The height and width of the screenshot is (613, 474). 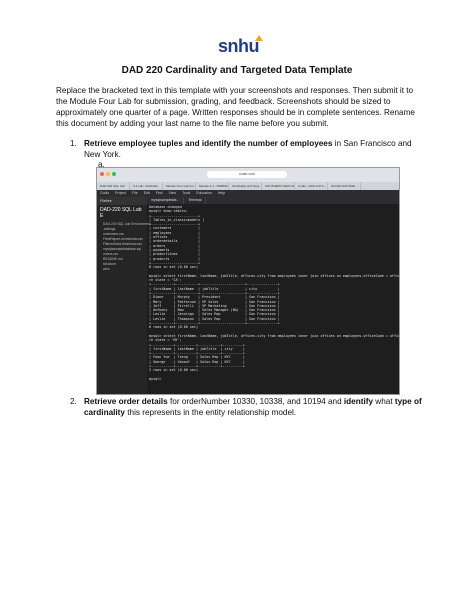 I want to click on address-bar: codio.com, so click(x=247, y=174).